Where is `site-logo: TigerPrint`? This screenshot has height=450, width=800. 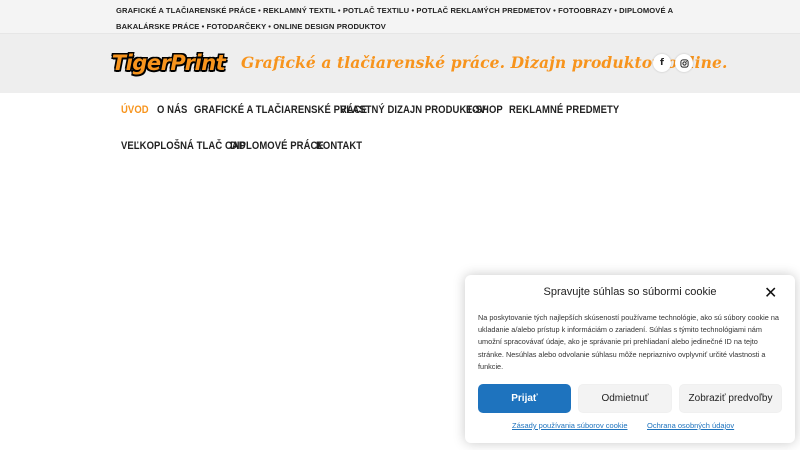
site-logo: TigerPrint is located at coordinates (168, 63).